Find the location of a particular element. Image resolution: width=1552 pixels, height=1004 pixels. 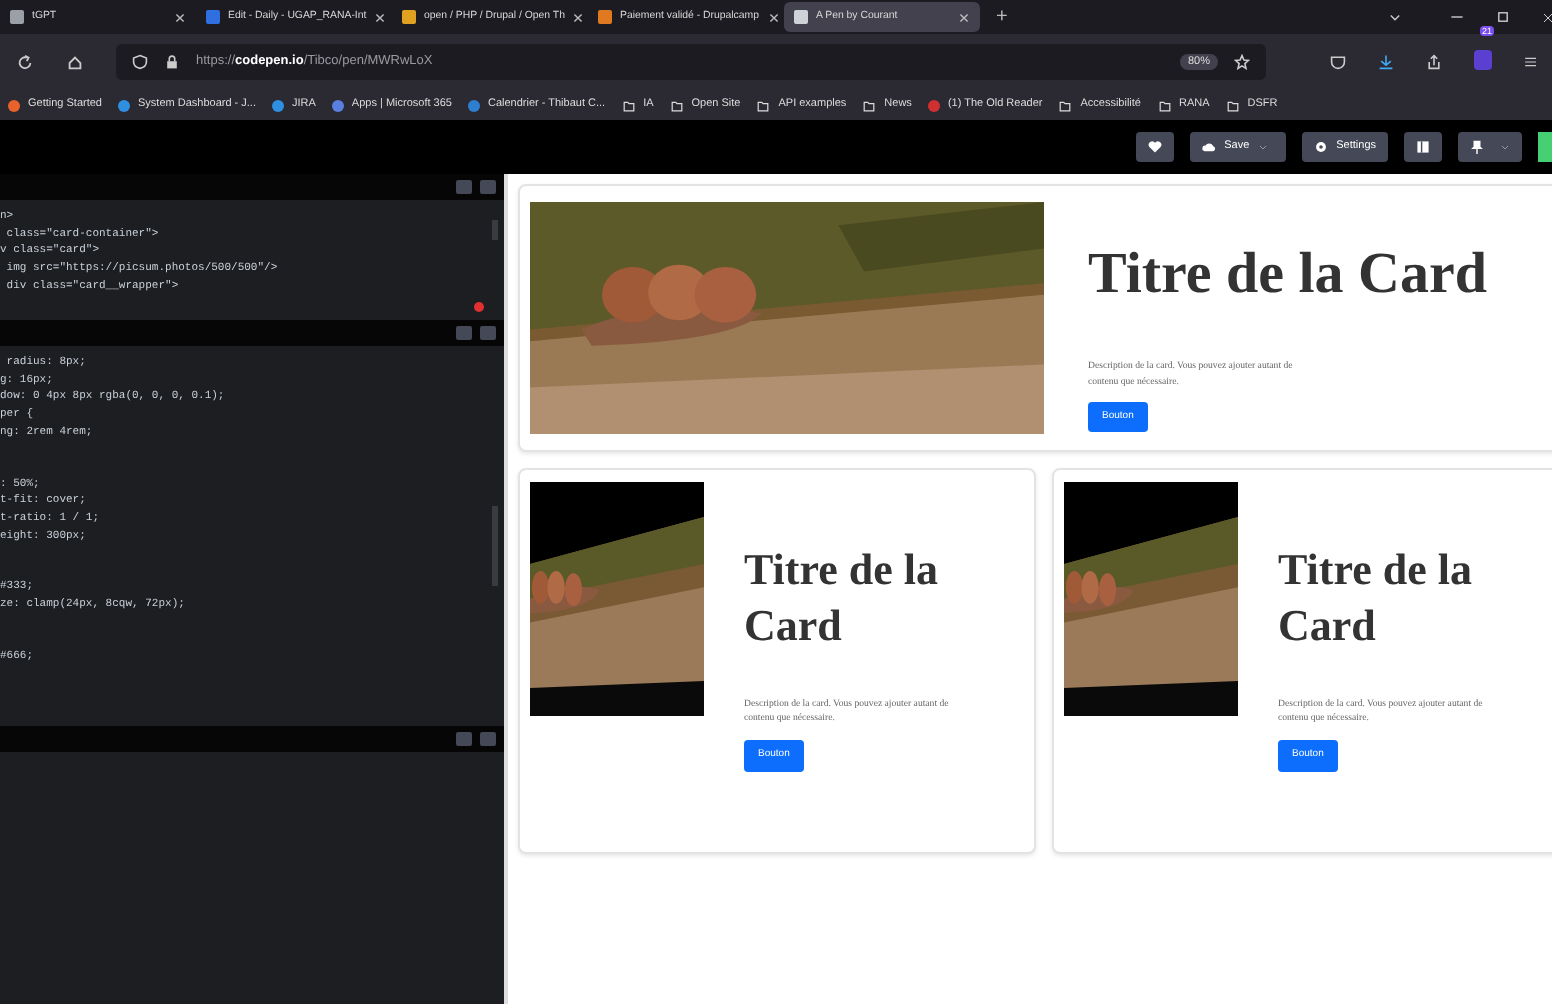

heart-icon is located at coordinates (1155, 147).